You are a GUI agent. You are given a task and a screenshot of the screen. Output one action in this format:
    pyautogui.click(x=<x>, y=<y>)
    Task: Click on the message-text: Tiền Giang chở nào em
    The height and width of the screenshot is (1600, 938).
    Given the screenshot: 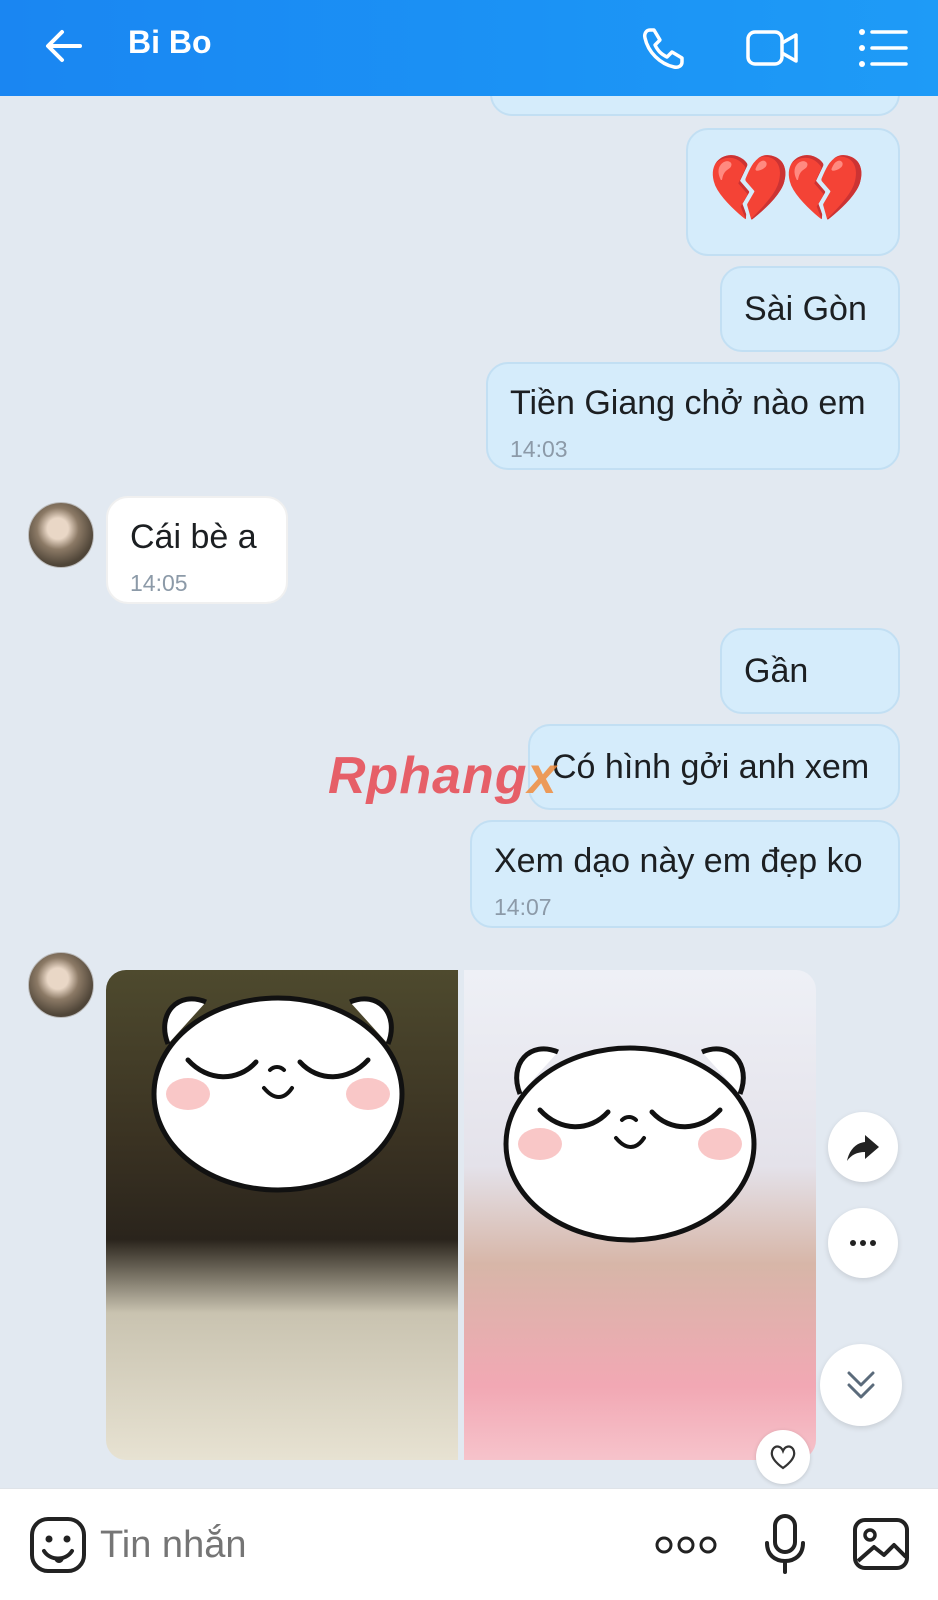 What is the action you would take?
    pyautogui.click(x=688, y=403)
    